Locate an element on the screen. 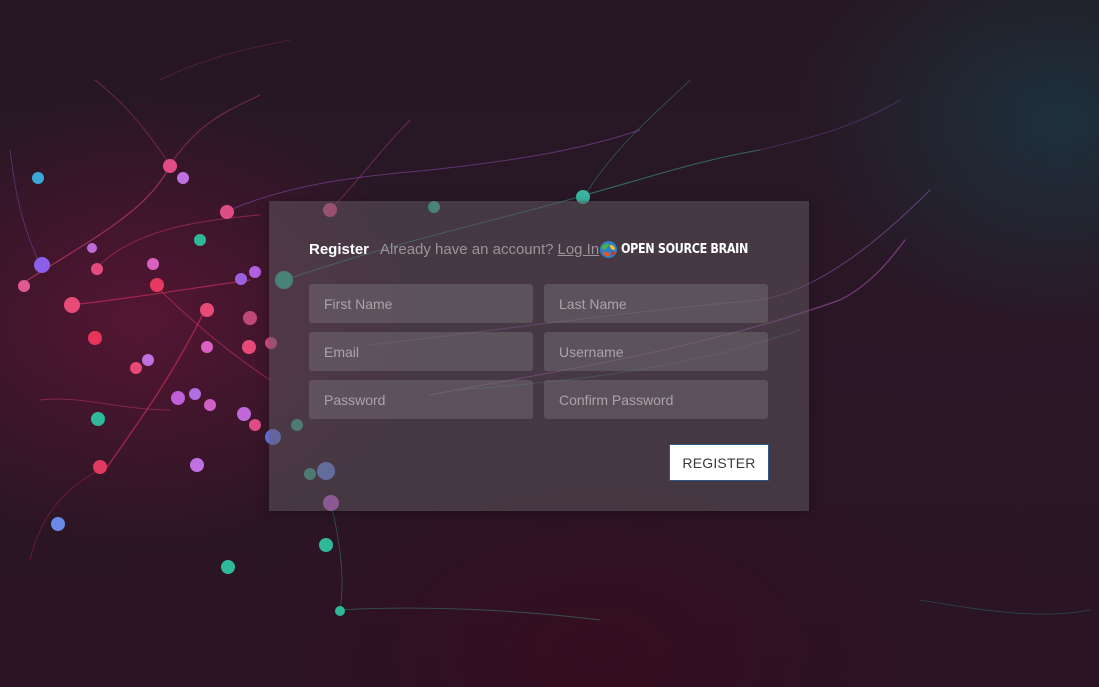 The width and height of the screenshot is (1099, 687). password-field is located at coordinates (421, 399).